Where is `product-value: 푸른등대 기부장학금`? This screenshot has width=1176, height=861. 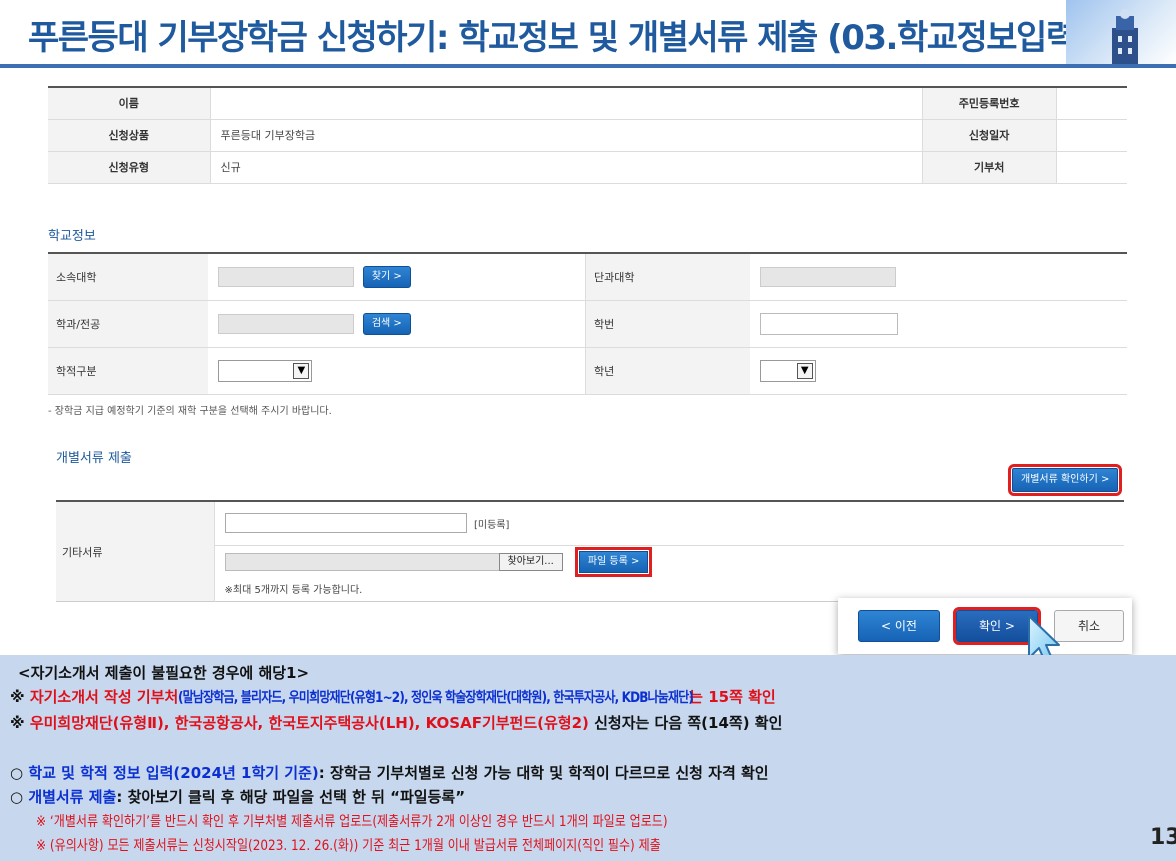
product-value: 푸른등대 기부장학금 is located at coordinates (566, 135).